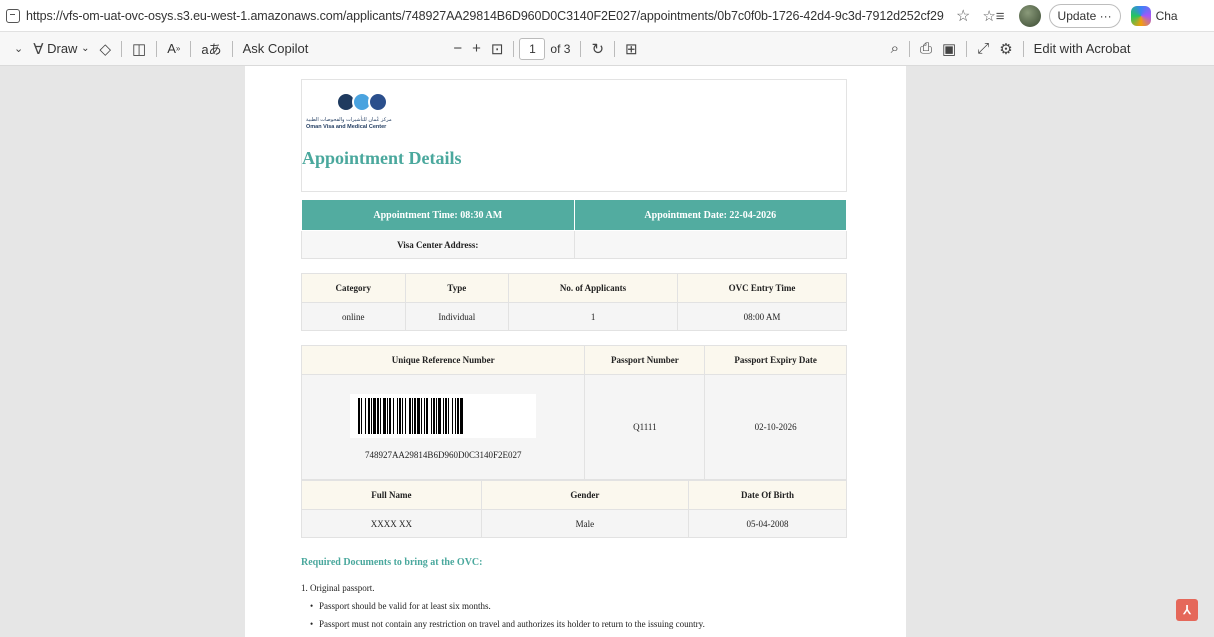 This screenshot has height=637, width=1214. Describe the element at coordinates (476, 48) in the screenshot. I see `zoom-in-icon: +` at that location.